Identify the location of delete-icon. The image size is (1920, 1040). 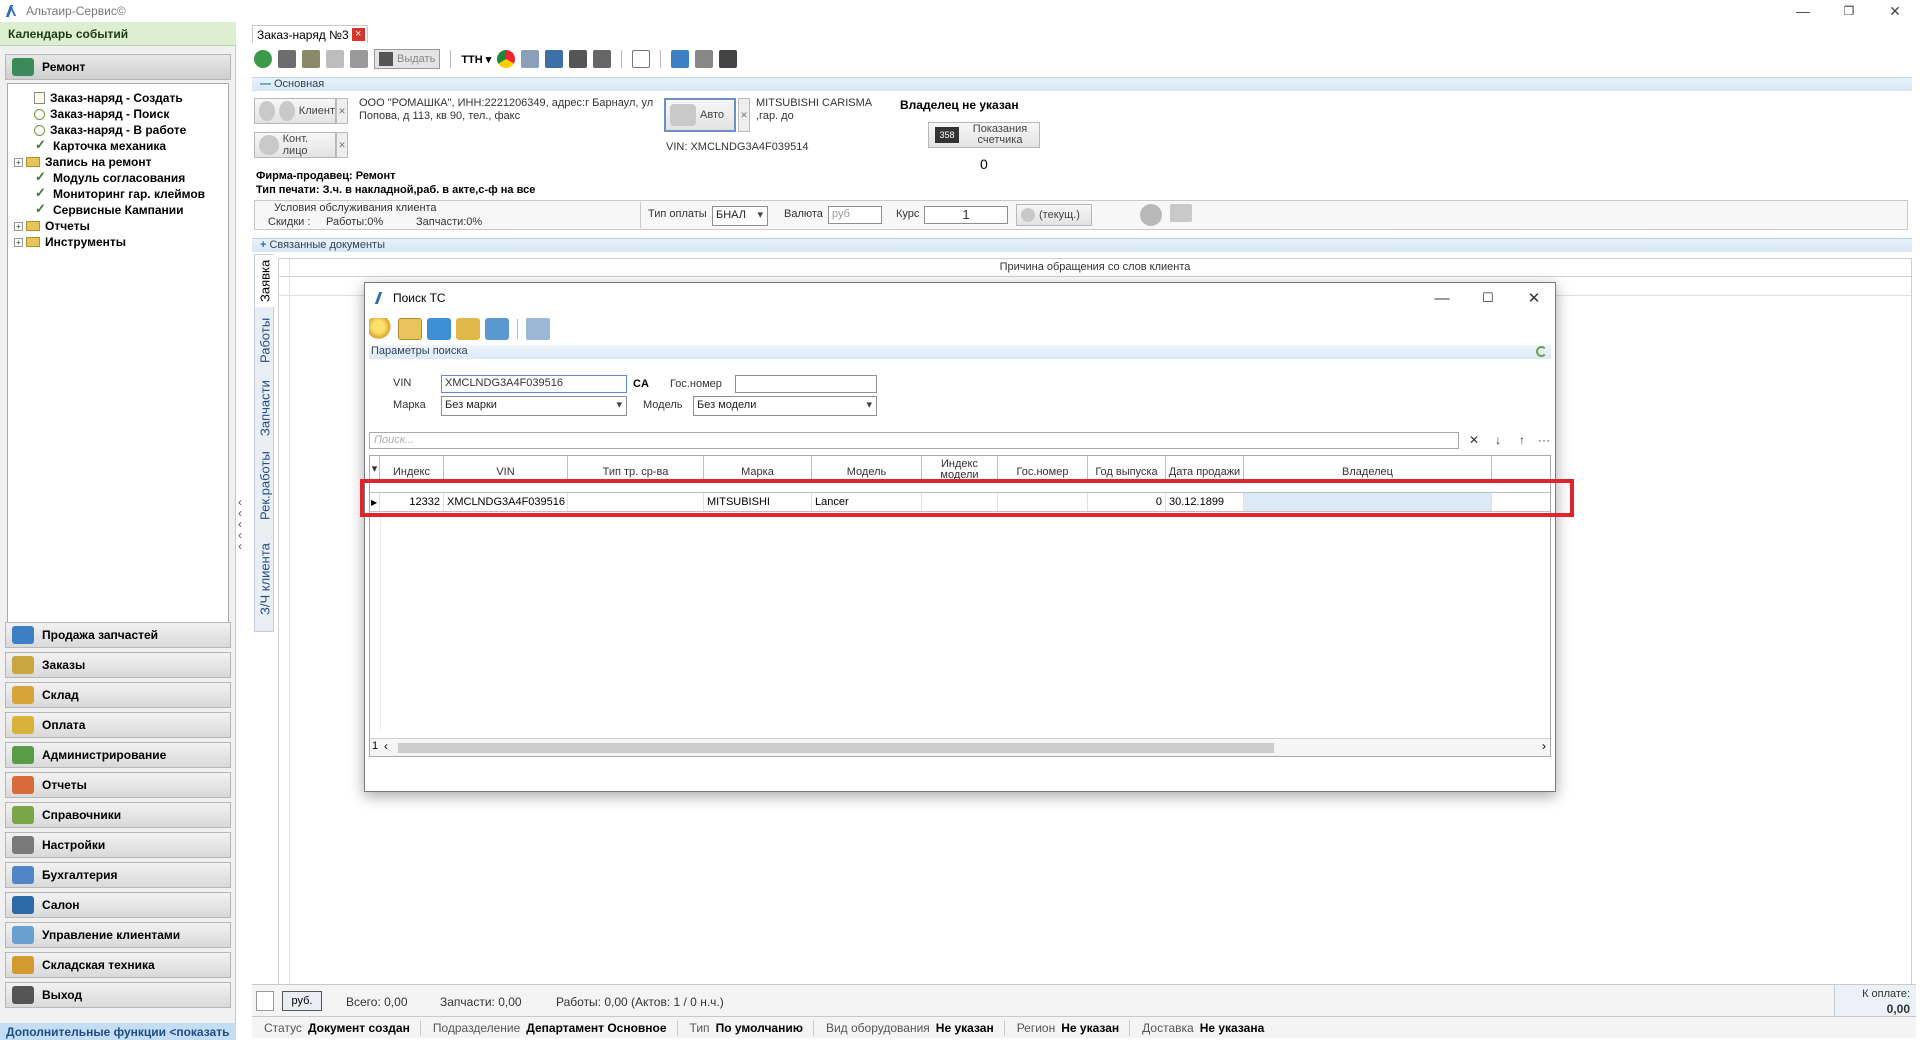
(287, 59).